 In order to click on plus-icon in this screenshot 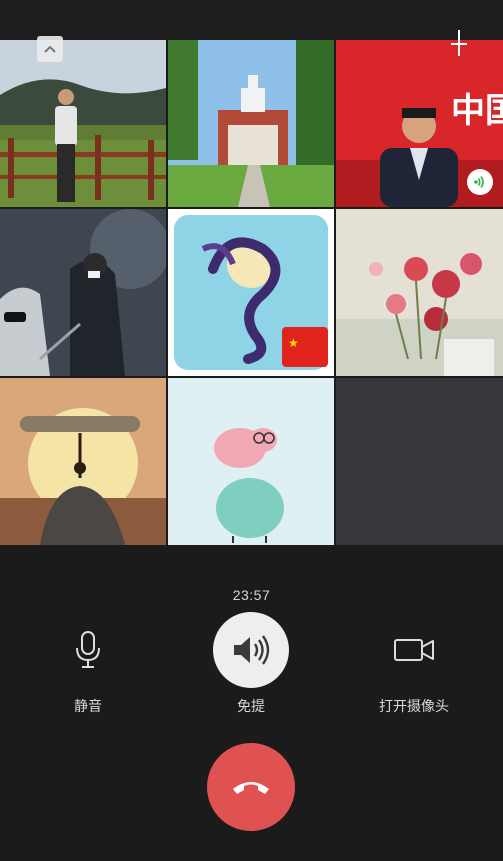, I will do `click(459, 43)`.